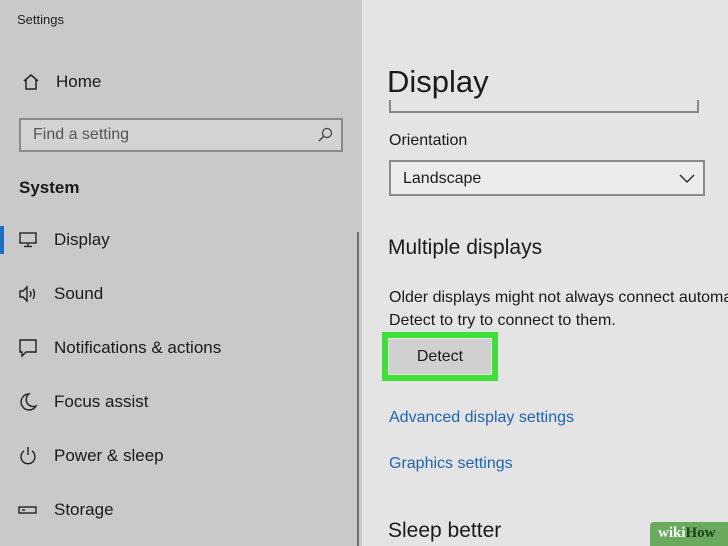  Describe the element at coordinates (700, 533) in the screenshot. I see `watermark-suffix: How` at that location.